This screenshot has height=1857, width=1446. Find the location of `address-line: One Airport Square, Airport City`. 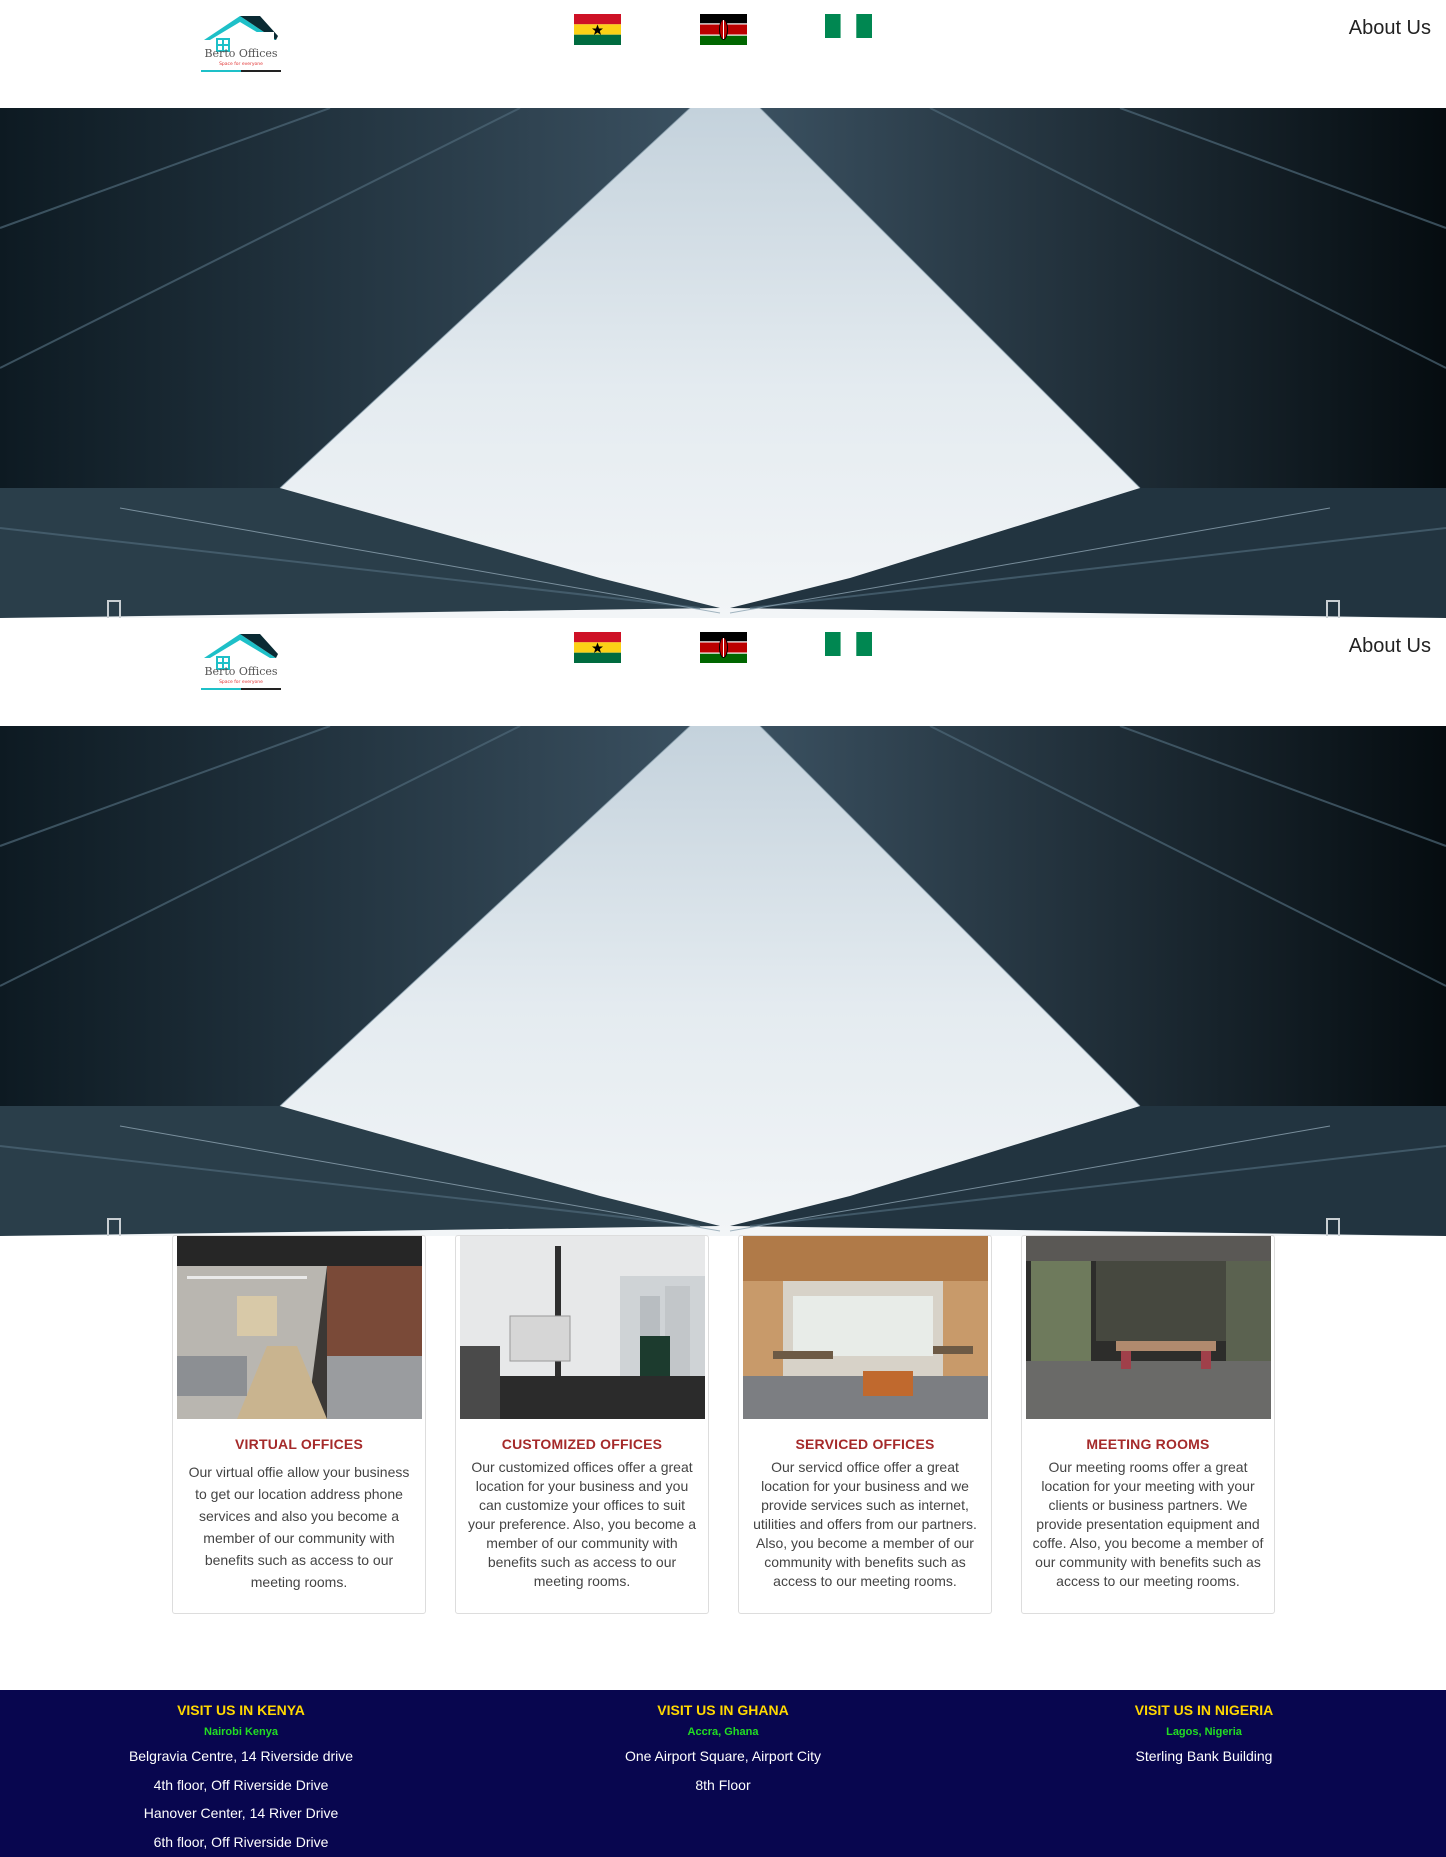

address-line: One Airport Square, Airport City is located at coordinates (723, 1756).